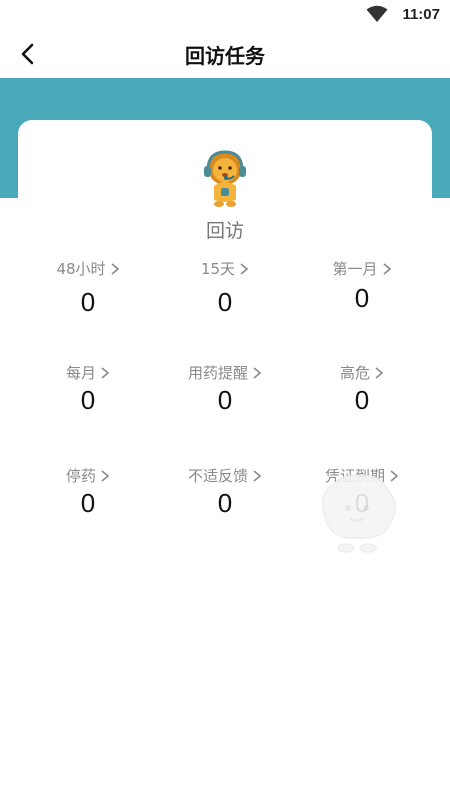 The width and height of the screenshot is (450, 800). Describe the element at coordinates (217, 476) in the screenshot. I see `task-label: 不适反馈` at that location.